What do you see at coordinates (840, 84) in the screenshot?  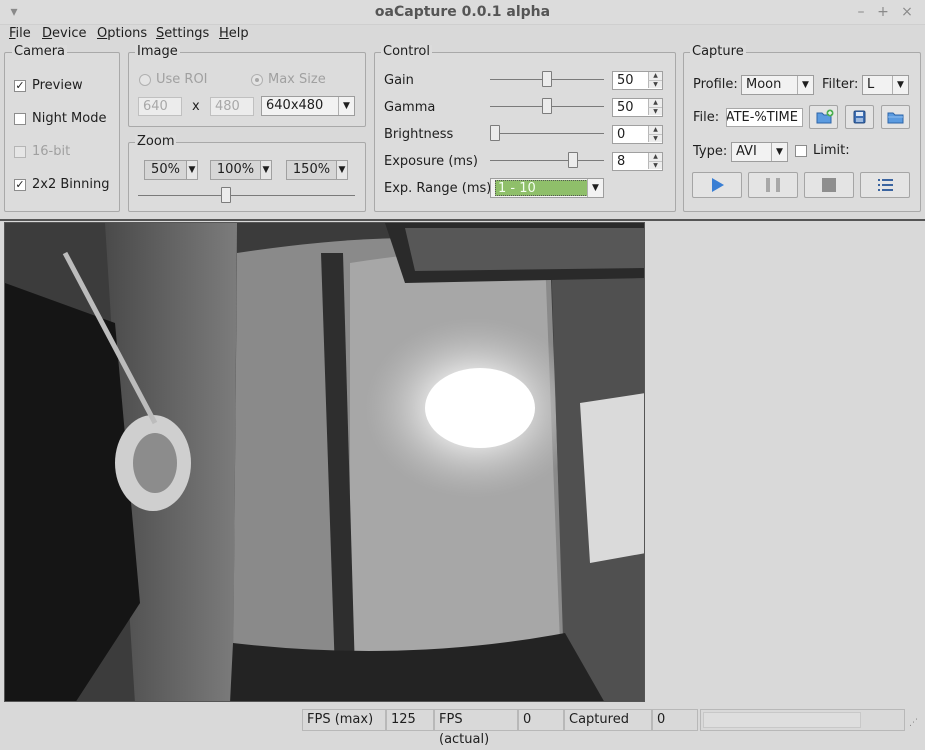 I see `filter-label: Filter:` at bounding box center [840, 84].